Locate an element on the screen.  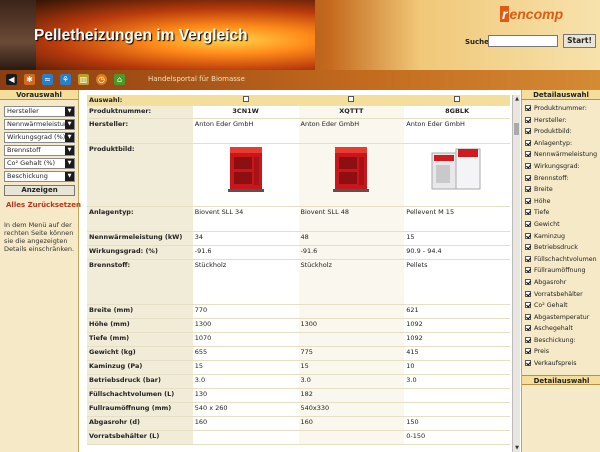
preselection-title: Vorauswahl is located at coordinates (39, 95).